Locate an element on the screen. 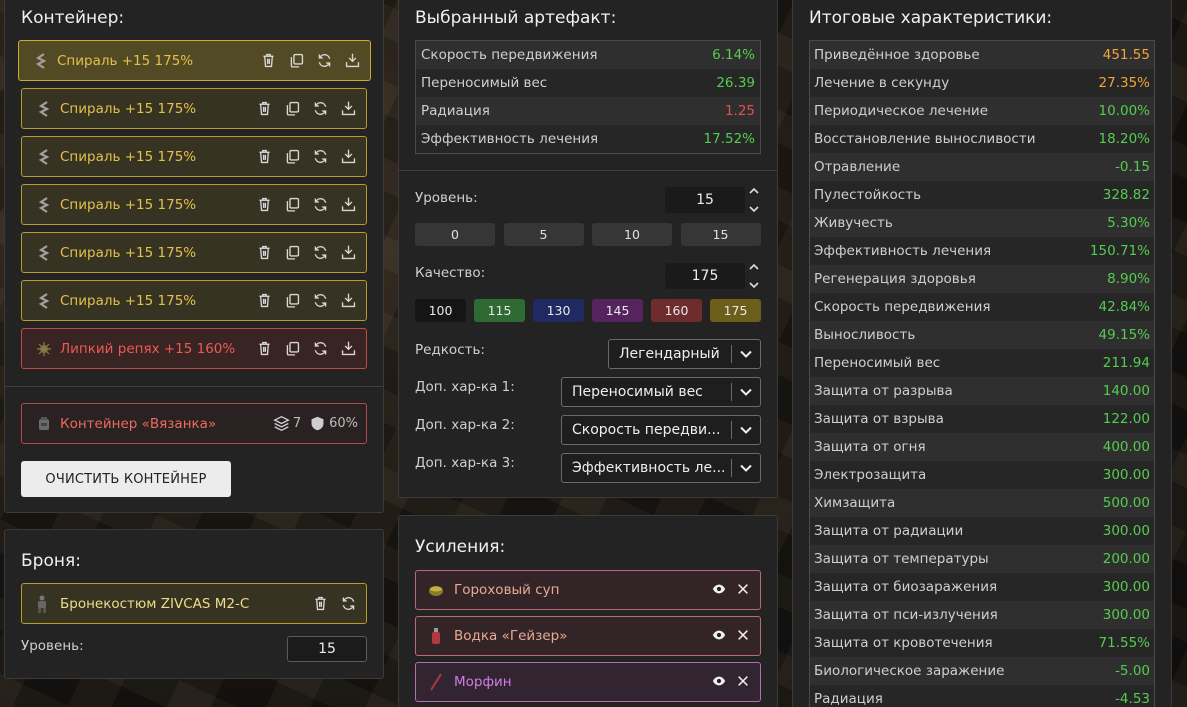 Image resolution: width=1187 pixels, height=707 pixels. stat-value: 140.00 is located at coordinates (1126, 391).